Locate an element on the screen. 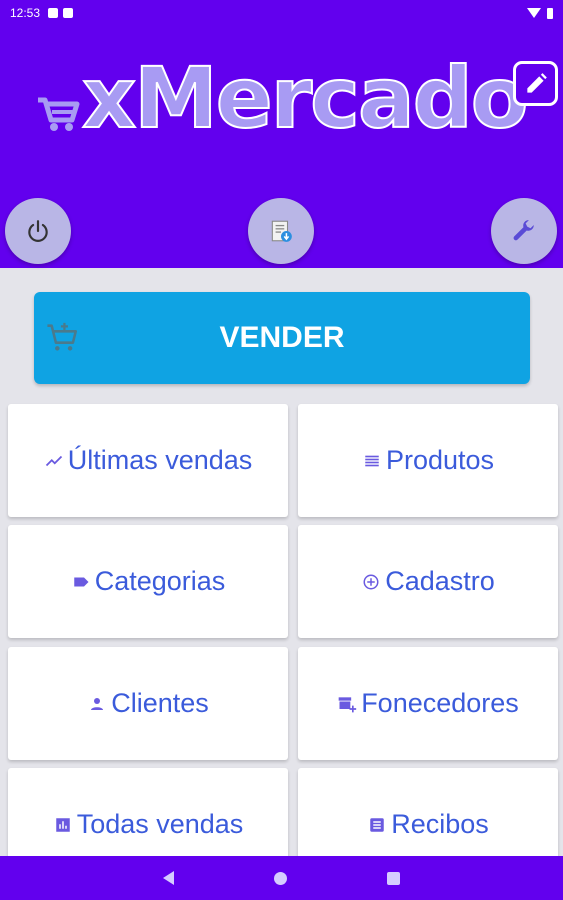 This screenshot has width=563, height=900. status-bar: 12:53 is located at coordinates (281, 13).